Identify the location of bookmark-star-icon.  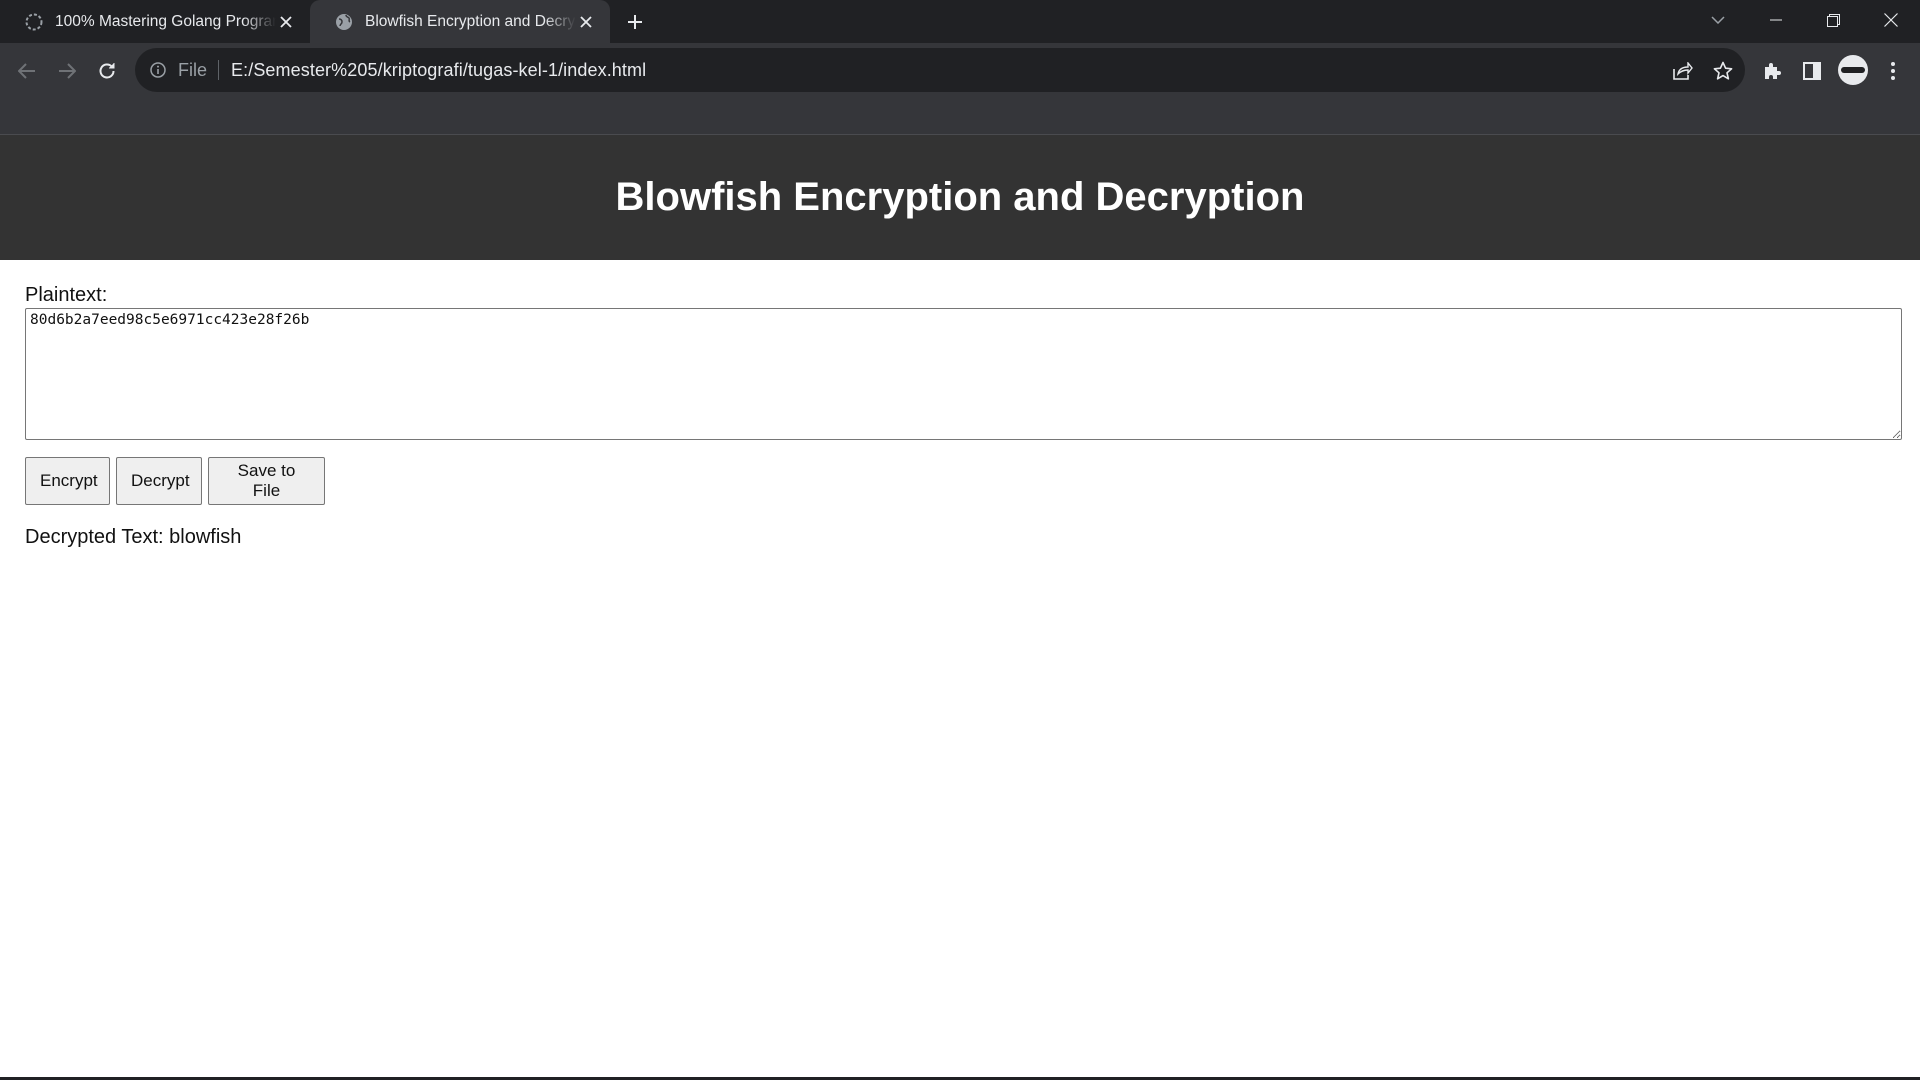
(1723, 71).